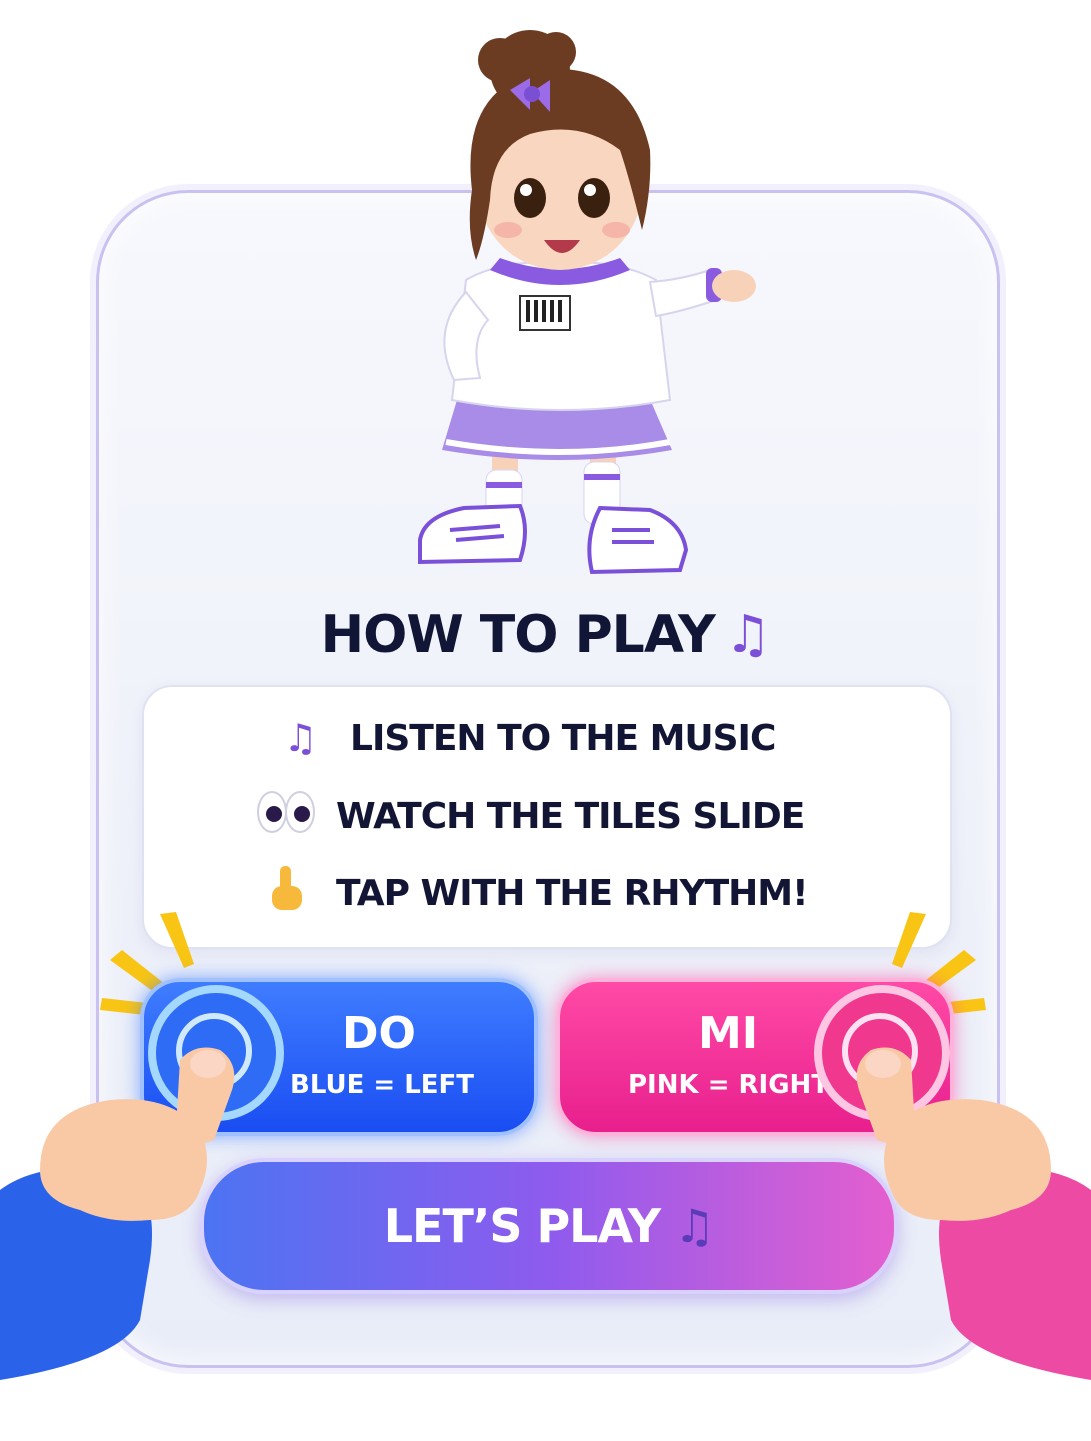 The height and width of the screenshot is (1441, 1091). I want to click on do-note-label: DO, so click(379, 1033).